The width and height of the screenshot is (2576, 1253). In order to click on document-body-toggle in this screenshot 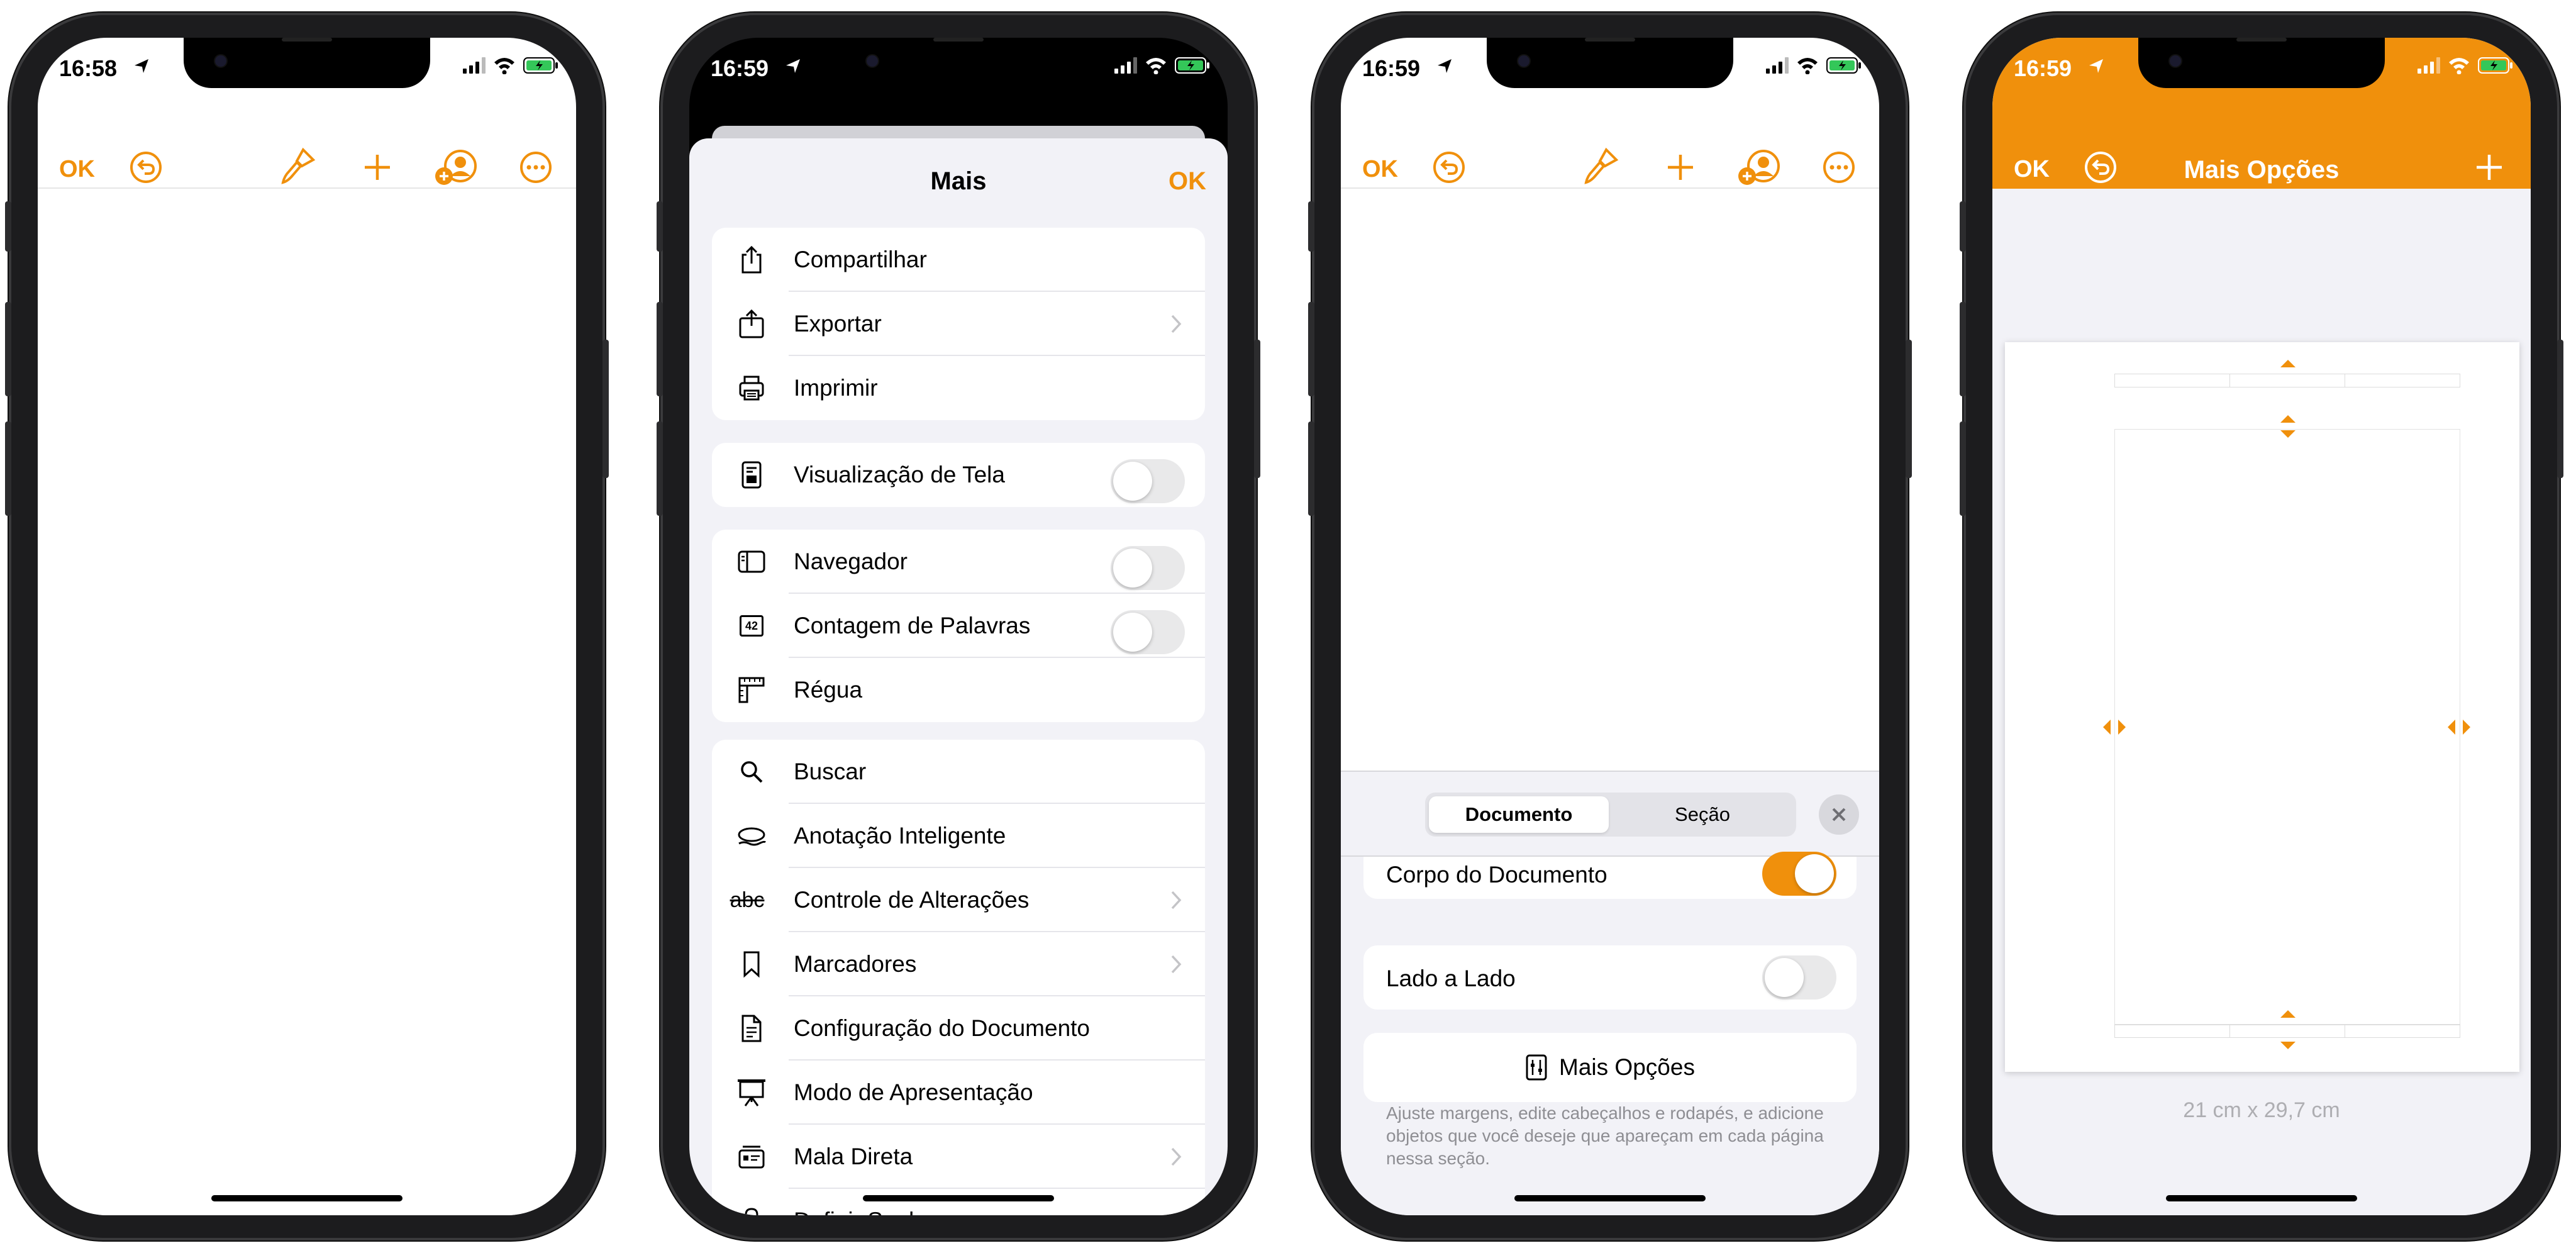, I will do `click(1799, 874)`.